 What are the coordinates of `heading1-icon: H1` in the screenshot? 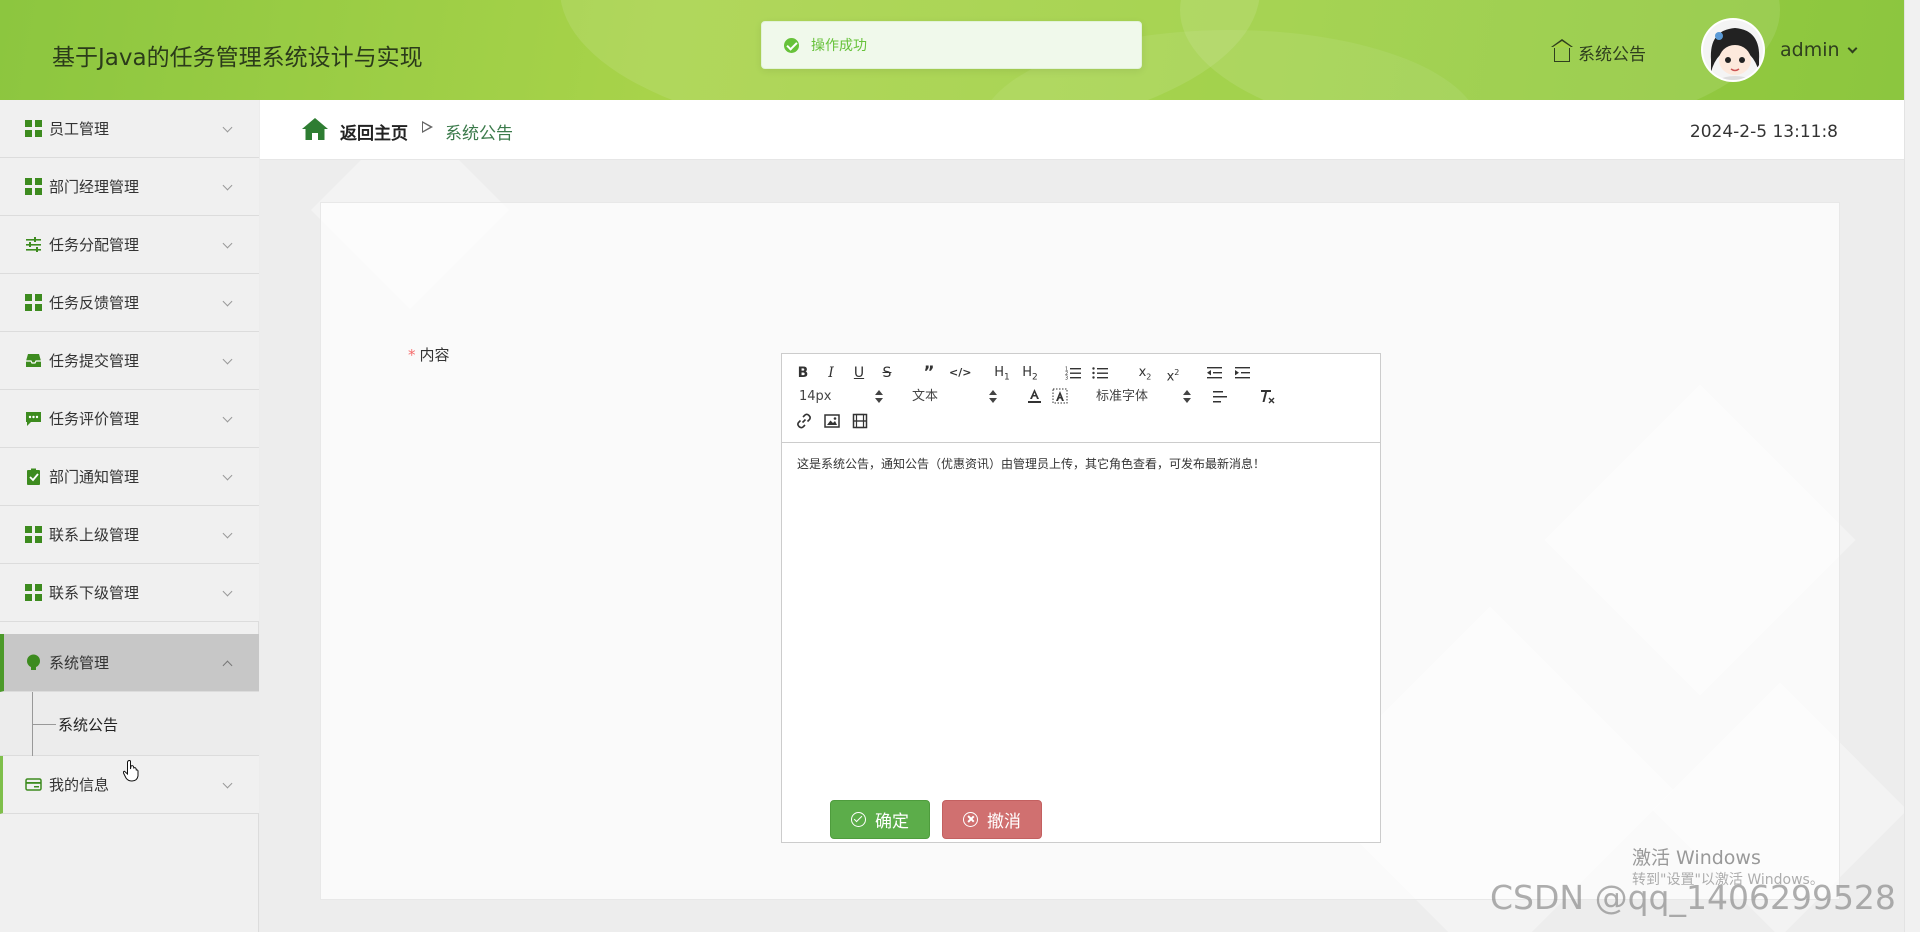 It's located at (1002, 373).